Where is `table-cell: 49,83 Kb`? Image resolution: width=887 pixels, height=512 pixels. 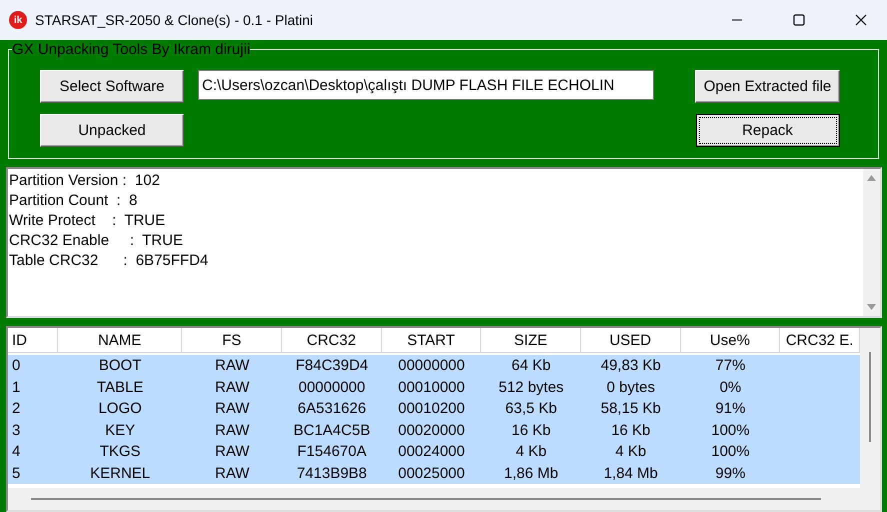
table-cell: 49,83 Kb is located at coordinates (630, 365).